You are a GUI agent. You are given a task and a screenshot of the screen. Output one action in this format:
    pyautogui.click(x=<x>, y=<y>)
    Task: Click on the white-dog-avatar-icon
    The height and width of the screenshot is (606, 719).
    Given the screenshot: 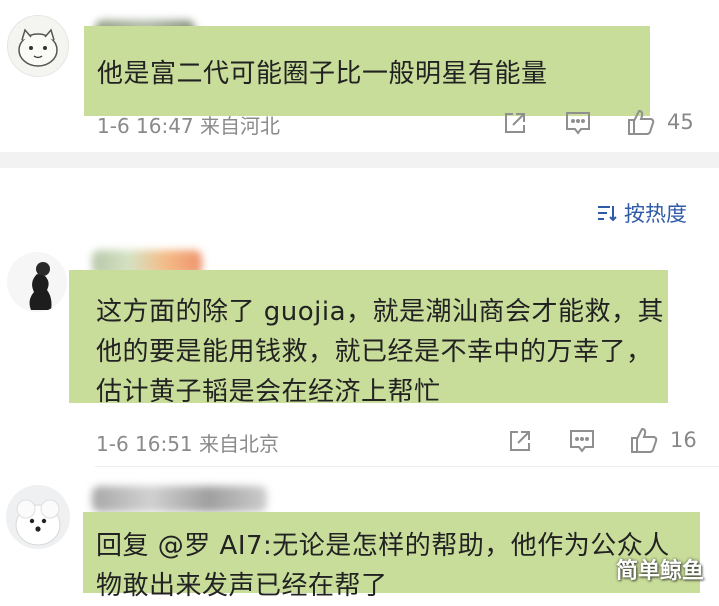 What is the action you would take?
    pyautogui.click(x=38, y=522)
    